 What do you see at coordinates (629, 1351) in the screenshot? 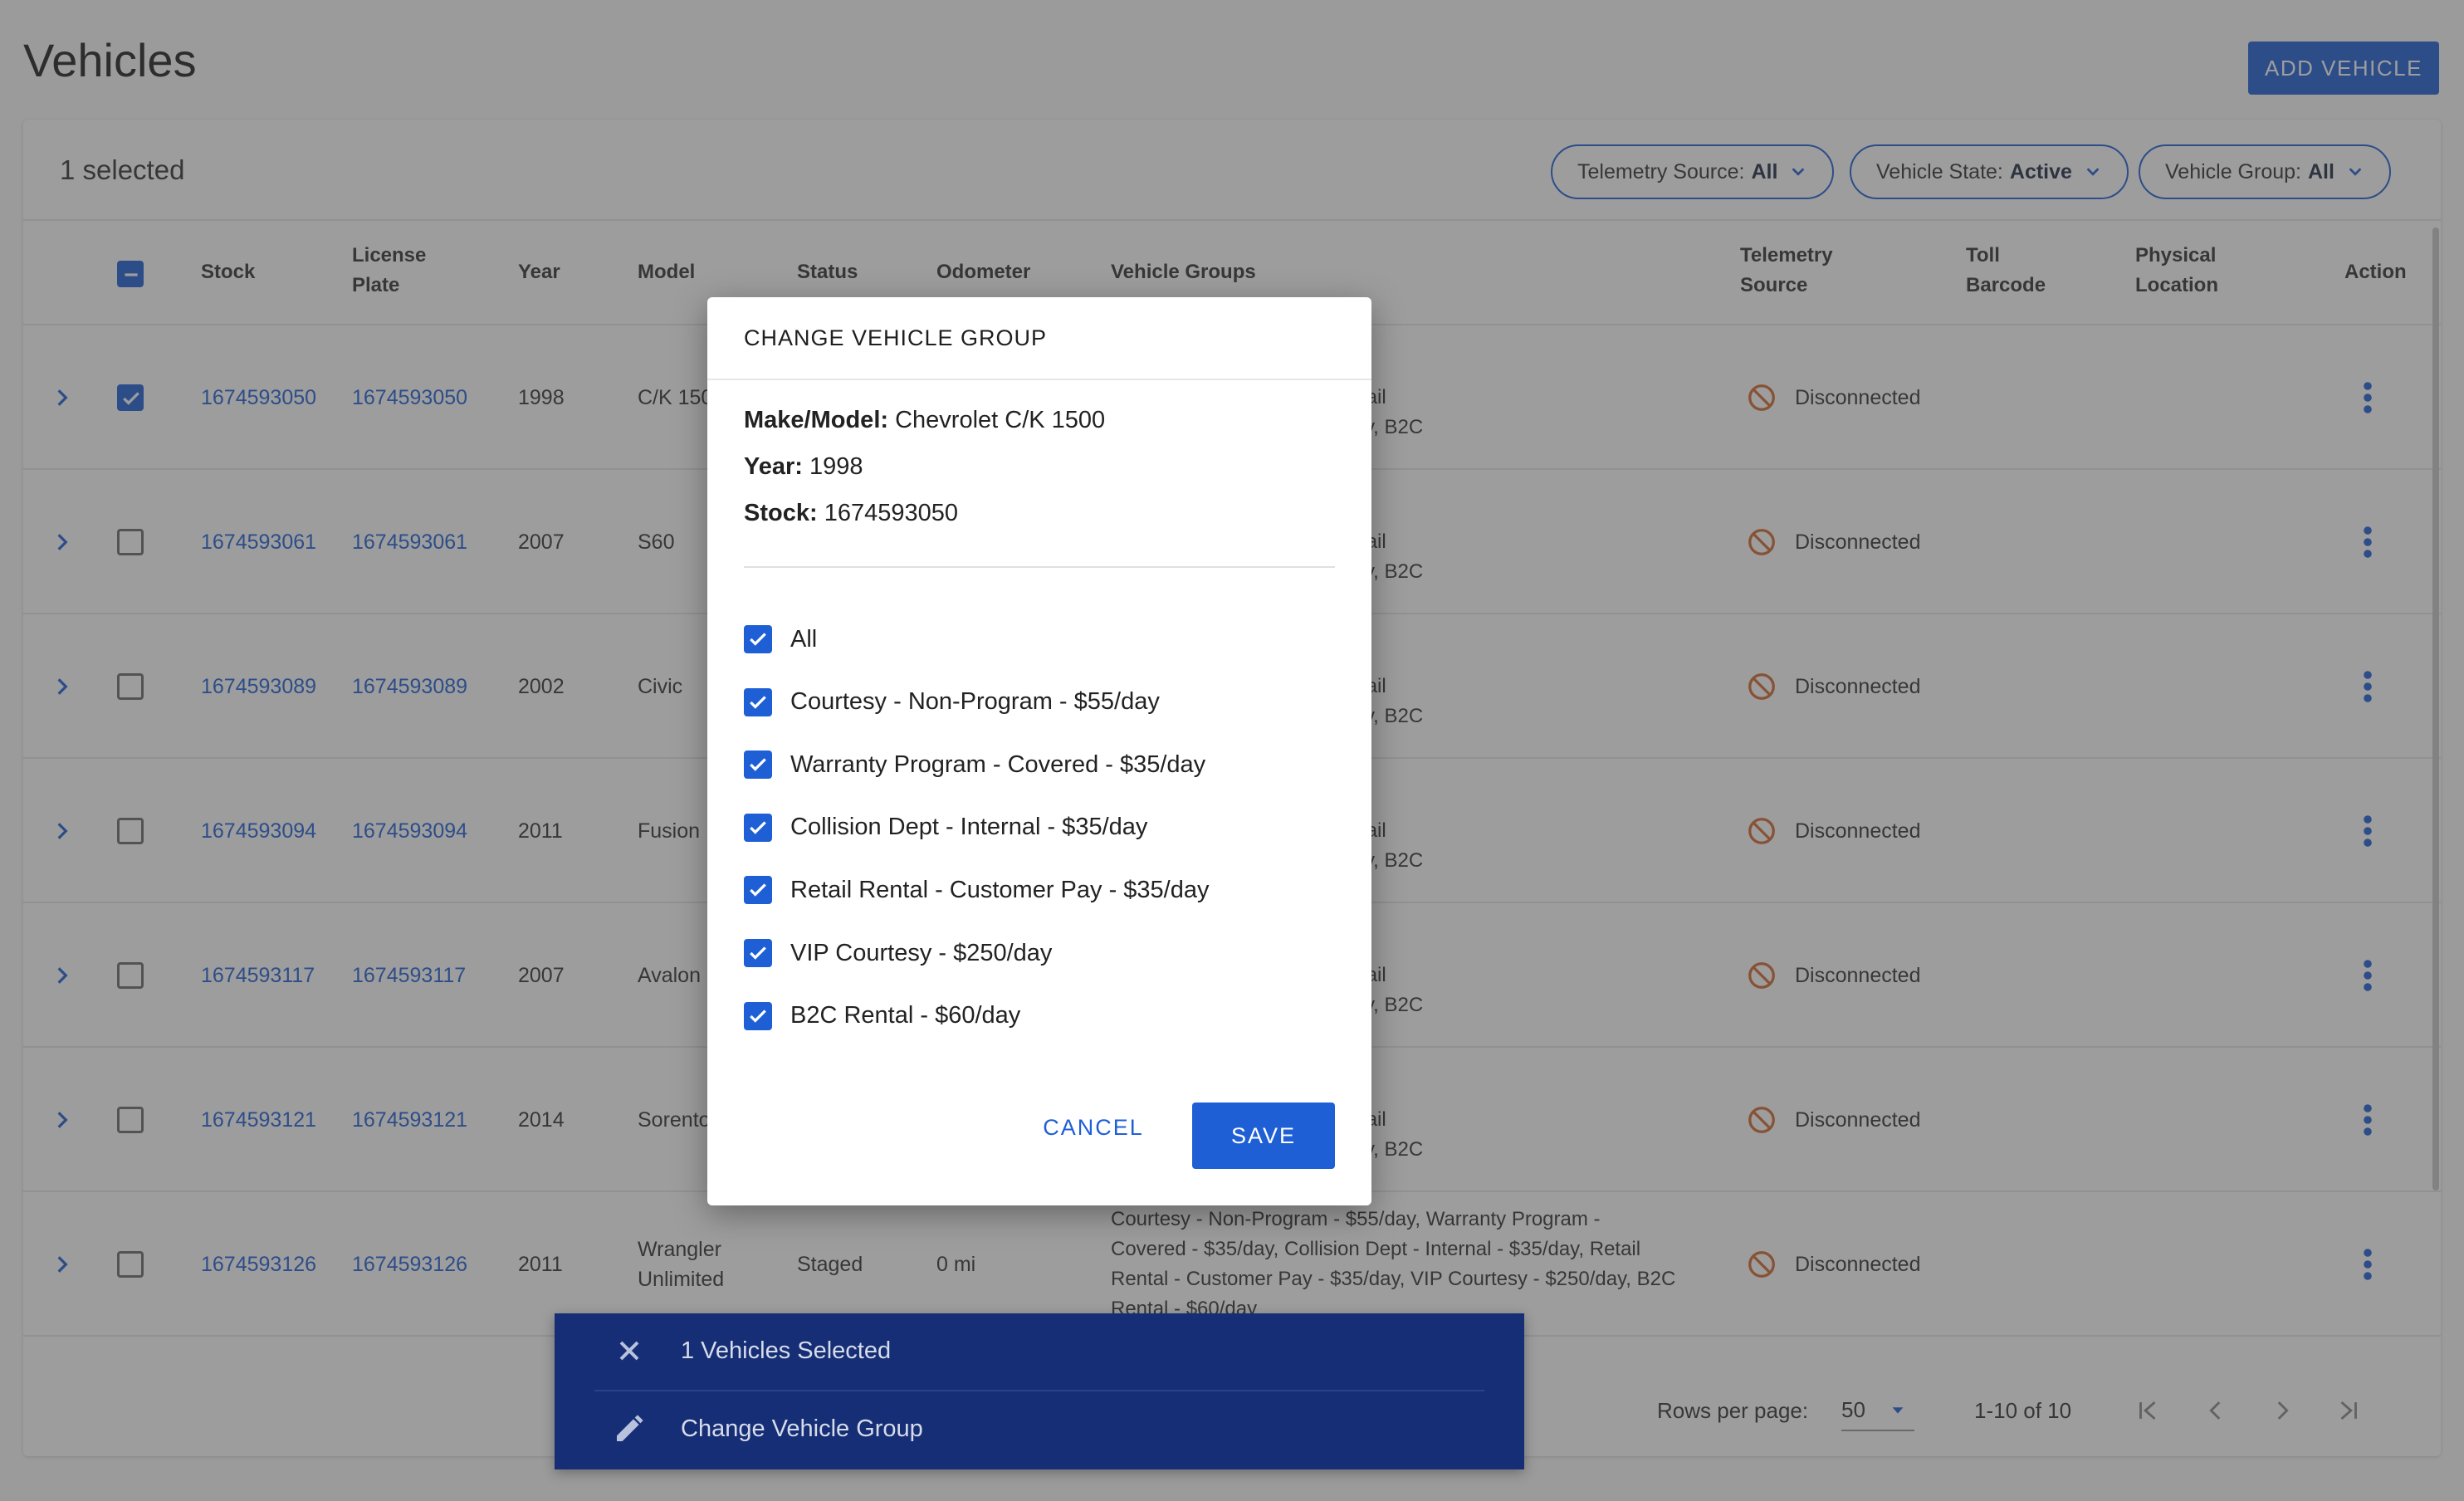
I see `close-icon` at bounding box center [629, 1351].